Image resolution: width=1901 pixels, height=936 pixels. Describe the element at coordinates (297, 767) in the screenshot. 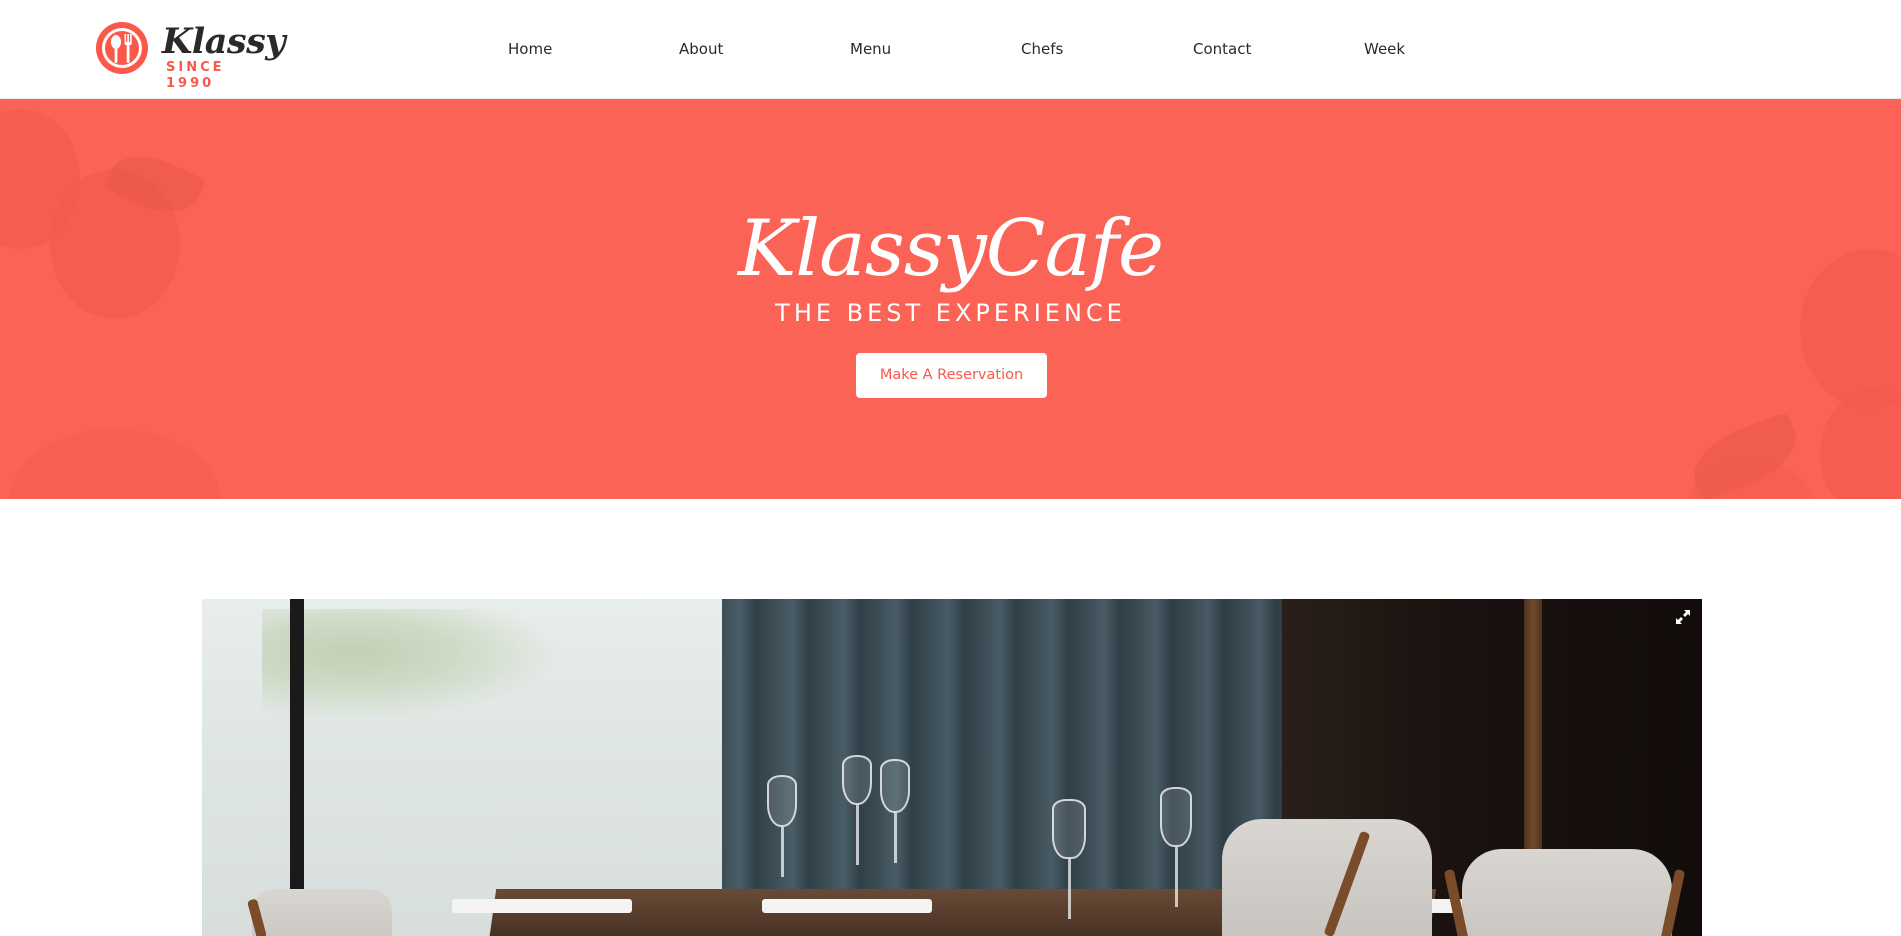

I see `photo-window-frame` at that location.